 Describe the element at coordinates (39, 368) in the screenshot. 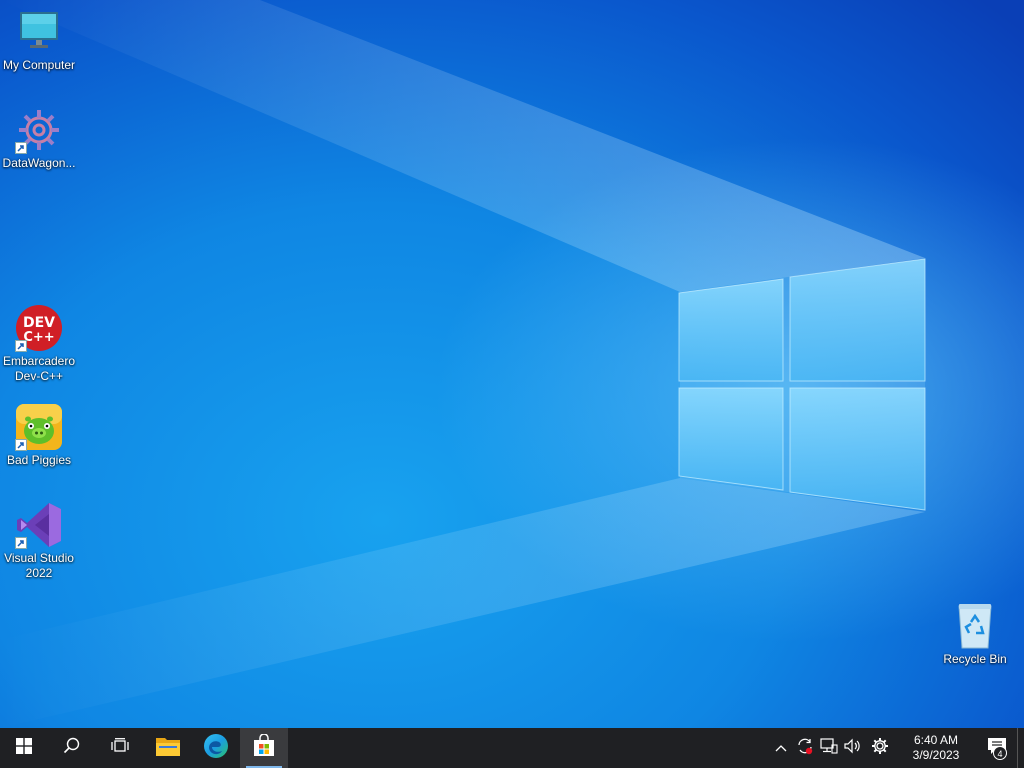

I see `desktop-icon-label: Embarcadero Dev-C++` at that location.